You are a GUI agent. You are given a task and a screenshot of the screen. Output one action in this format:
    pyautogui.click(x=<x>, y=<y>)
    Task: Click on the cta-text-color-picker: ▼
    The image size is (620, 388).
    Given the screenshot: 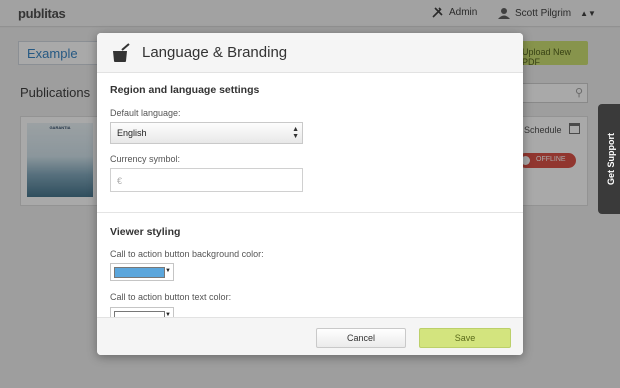 What is the action you would take?
    pyautogui.click(x=142, y=312)
    